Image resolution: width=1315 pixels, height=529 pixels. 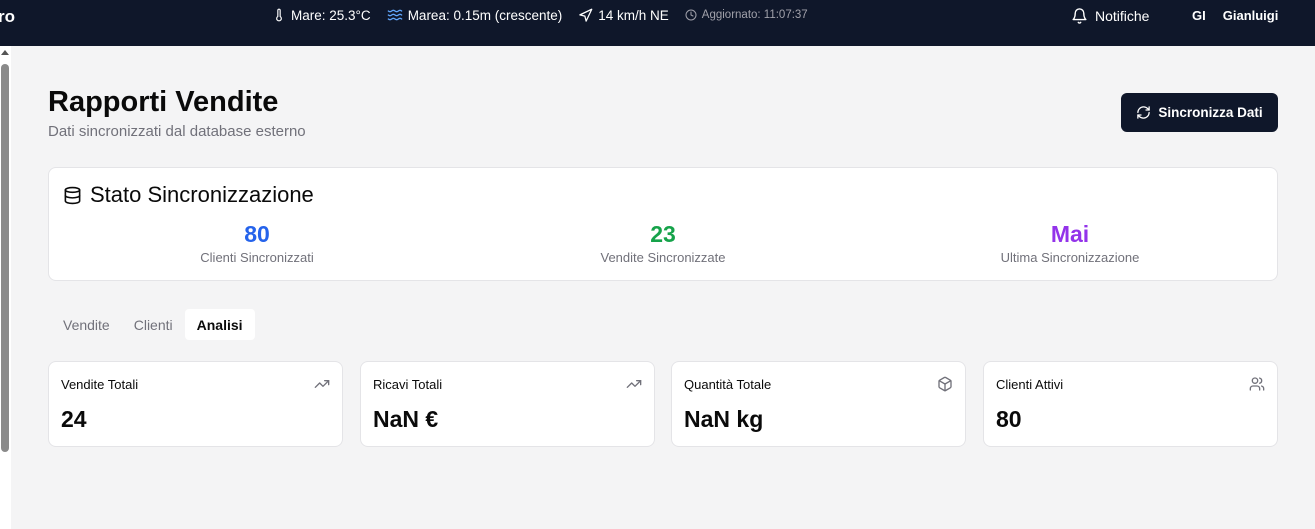 I want to click on package-icon, so click(x=945, y=384).